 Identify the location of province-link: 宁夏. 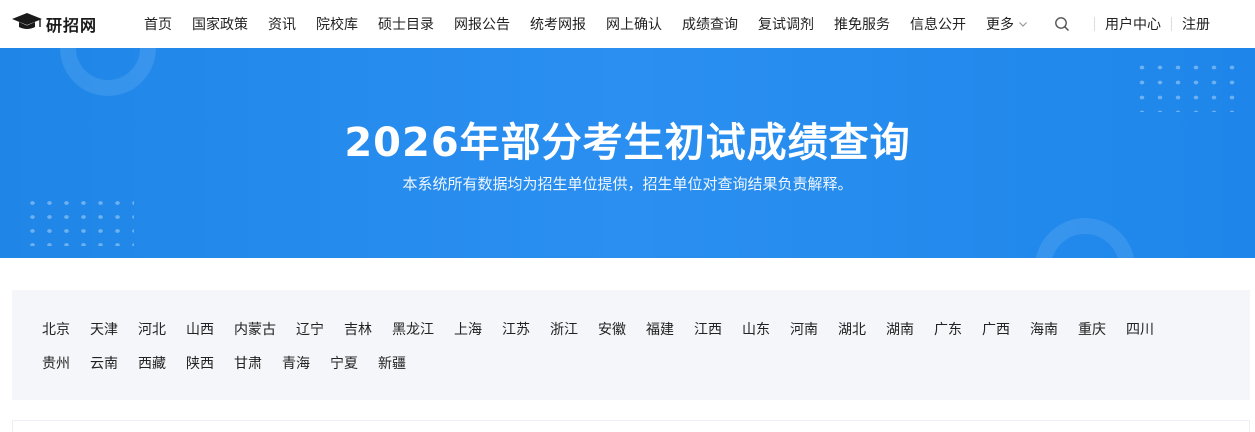
(344, 363).